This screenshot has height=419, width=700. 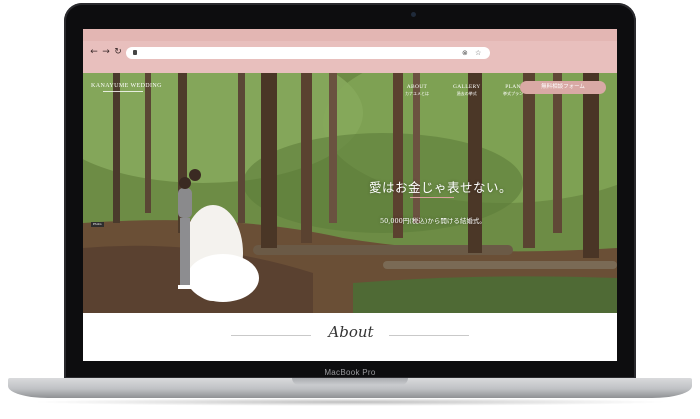 What do you see at coordinates (466, 93) in the screenshot?
I see `nav-item-sublabel: 過去の挙式` at bounding box center [466, 93].